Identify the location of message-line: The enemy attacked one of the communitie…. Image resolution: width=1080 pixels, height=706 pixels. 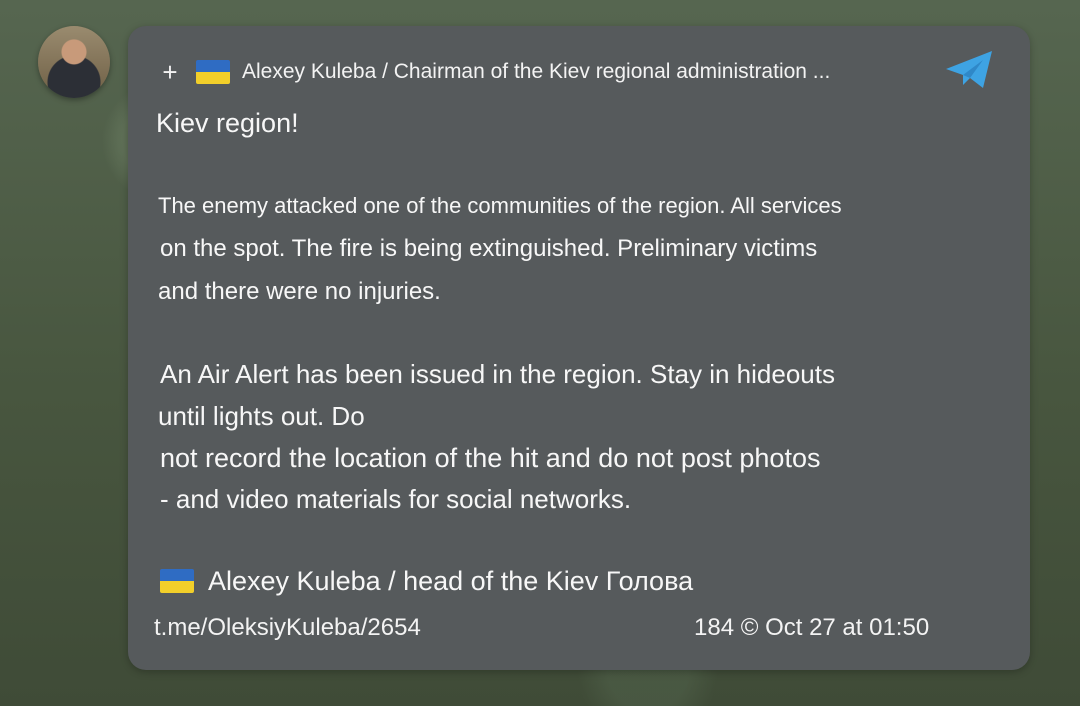
(500, 205).